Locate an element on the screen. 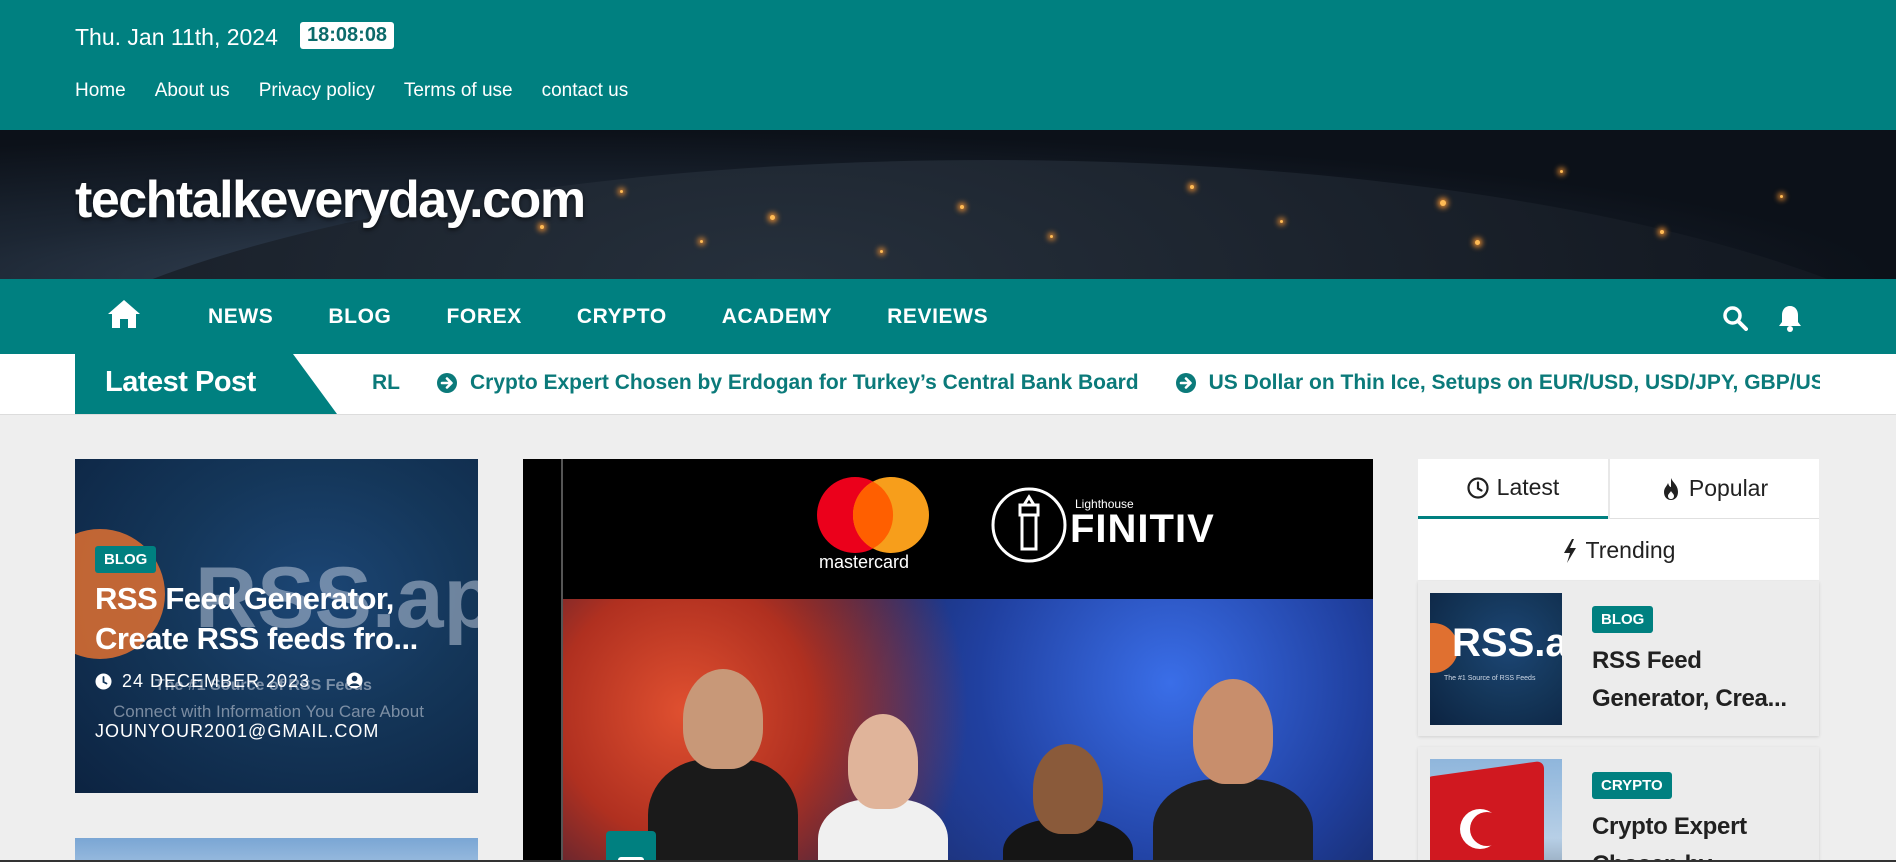 The width and height of the screenshot is (1896, 862). nav-item-news: NEWS is located at coordinates (240, 317).